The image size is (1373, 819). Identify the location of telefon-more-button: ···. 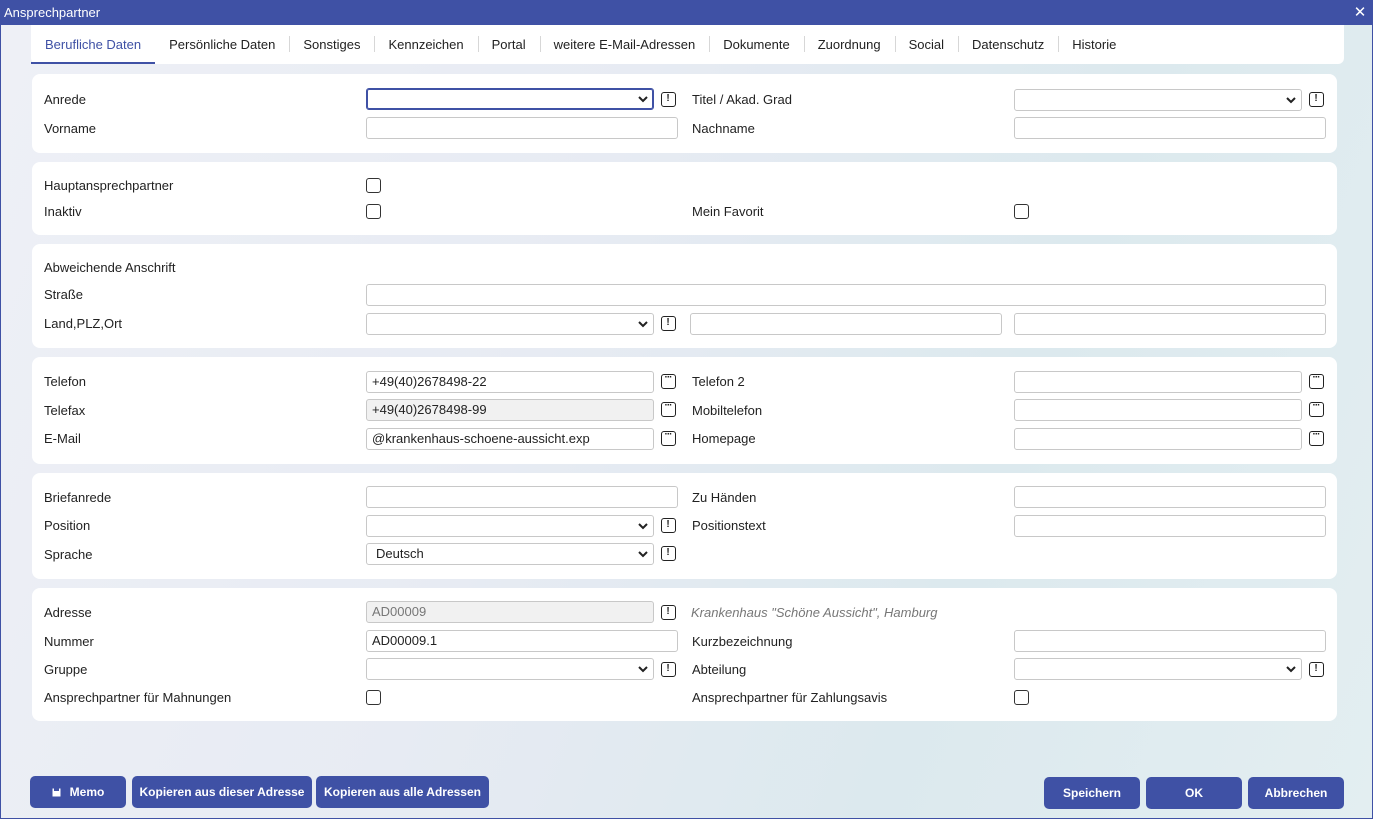
(668, 380).